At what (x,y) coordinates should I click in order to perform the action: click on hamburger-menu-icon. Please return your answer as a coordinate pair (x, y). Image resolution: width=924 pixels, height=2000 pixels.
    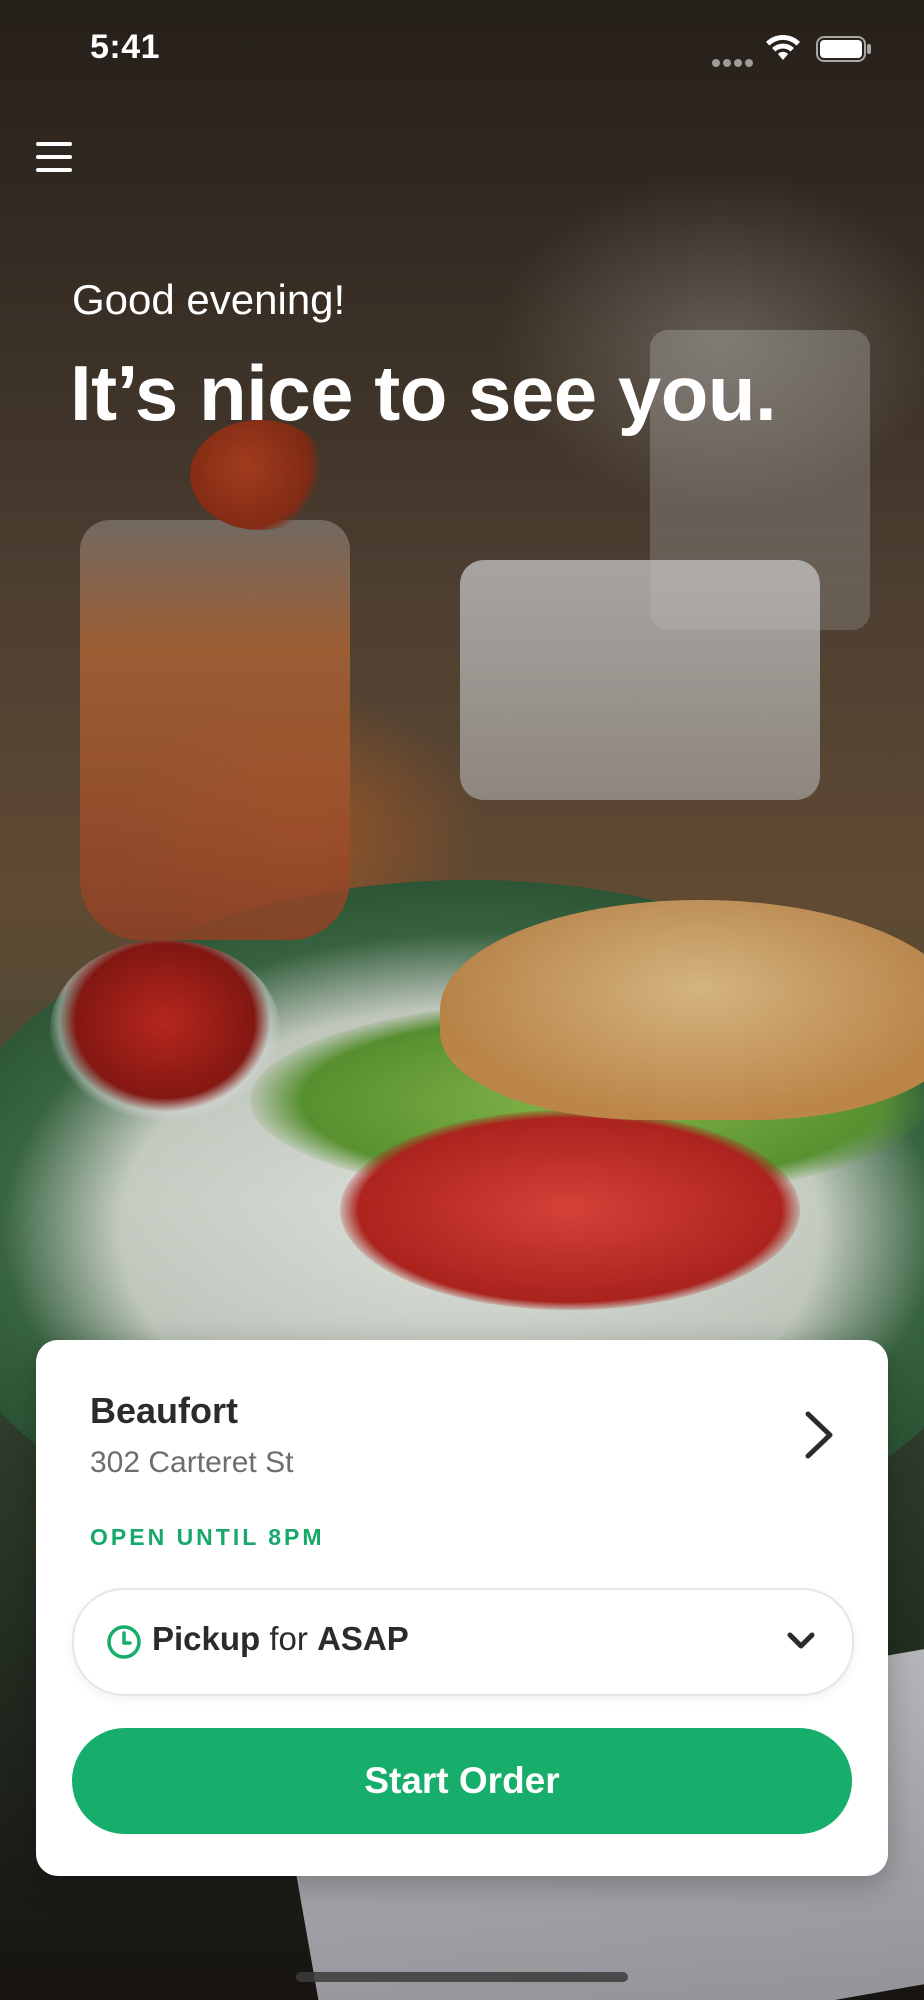
    Looking at the image, I should click on (54, 157).